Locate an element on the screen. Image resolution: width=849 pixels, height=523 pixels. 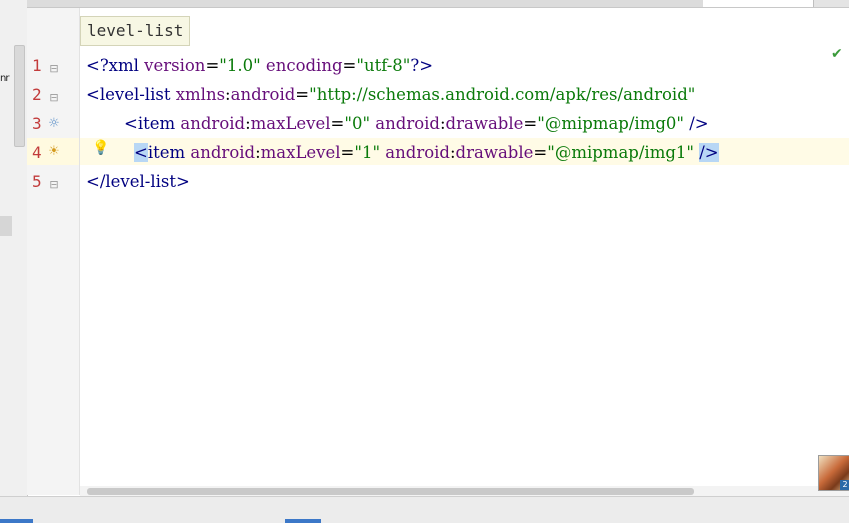
code-line-1: <?xml version="1.0" encoding="utf-8"?> is located at coordinates (259, 66).